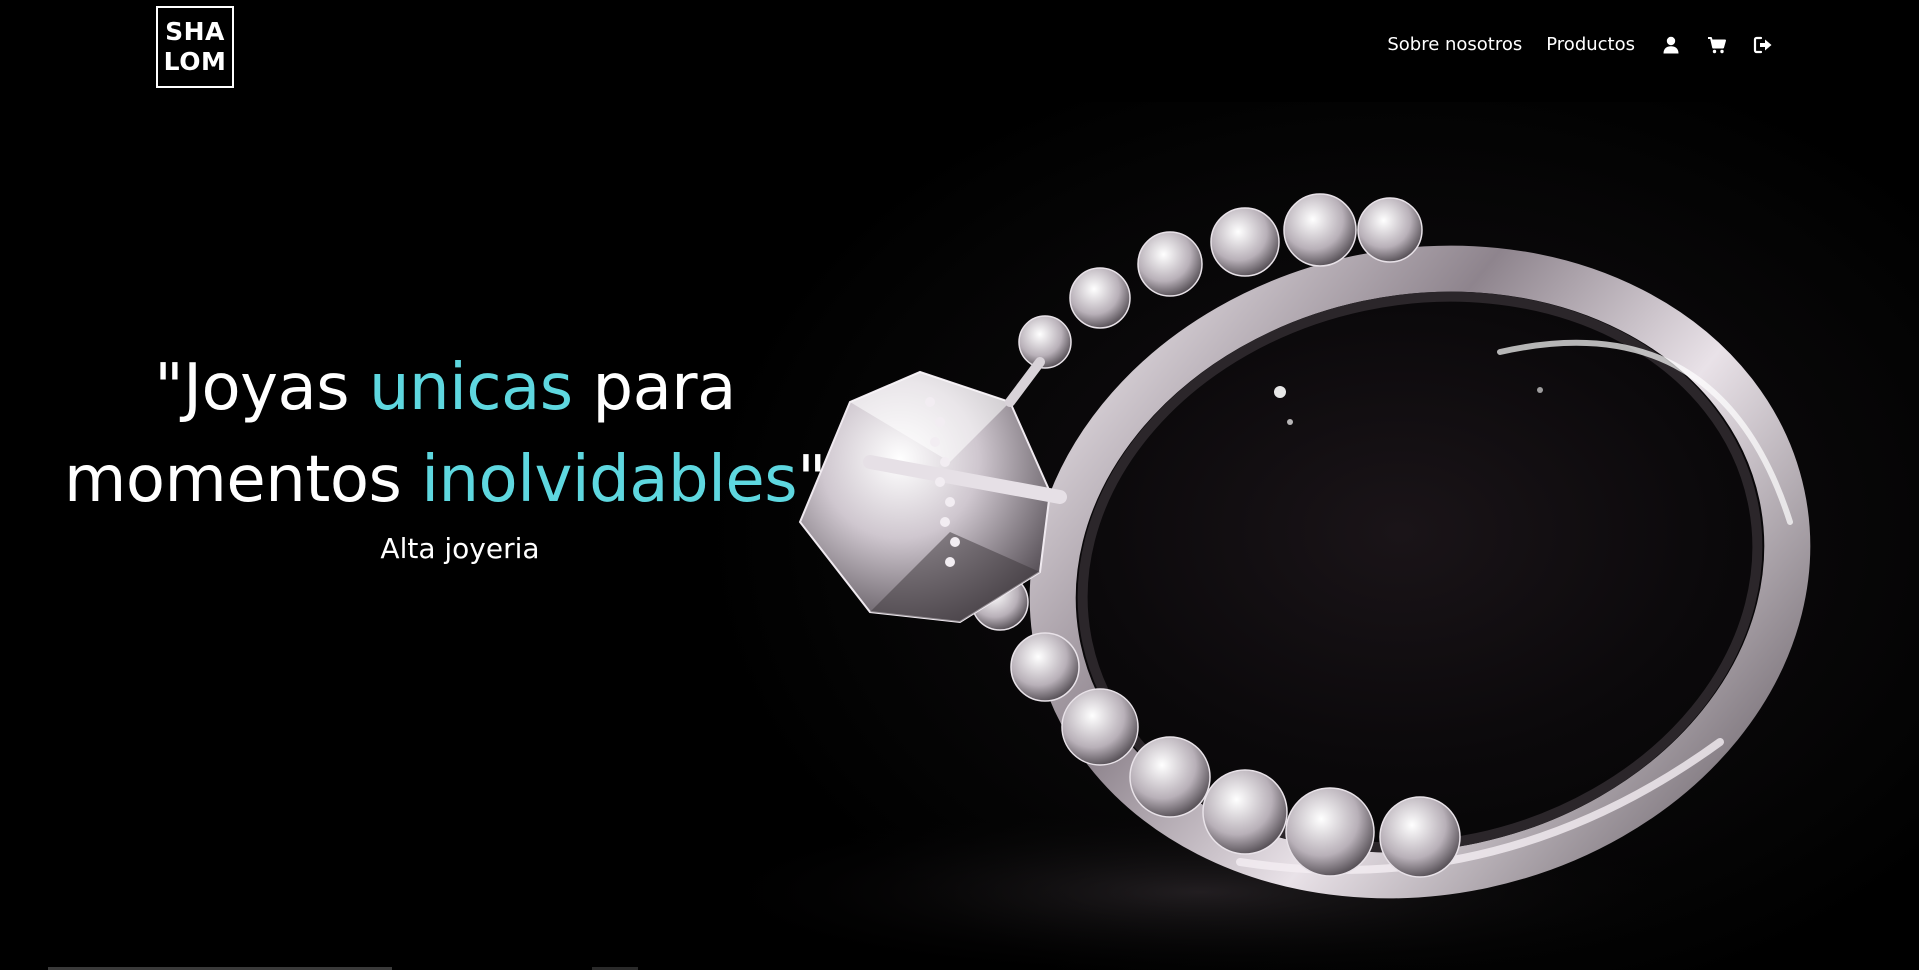 The height and width of the screenshot is (970, 1919). I want to click on headline-part-4: ", so click(812, 480).